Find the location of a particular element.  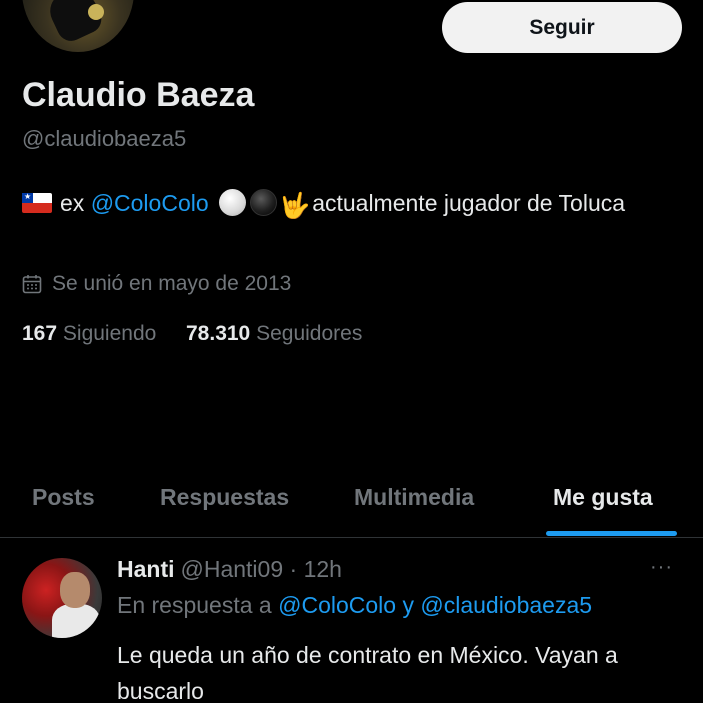

tweet-author-name: Hanti is located at coordinates (146, 569).